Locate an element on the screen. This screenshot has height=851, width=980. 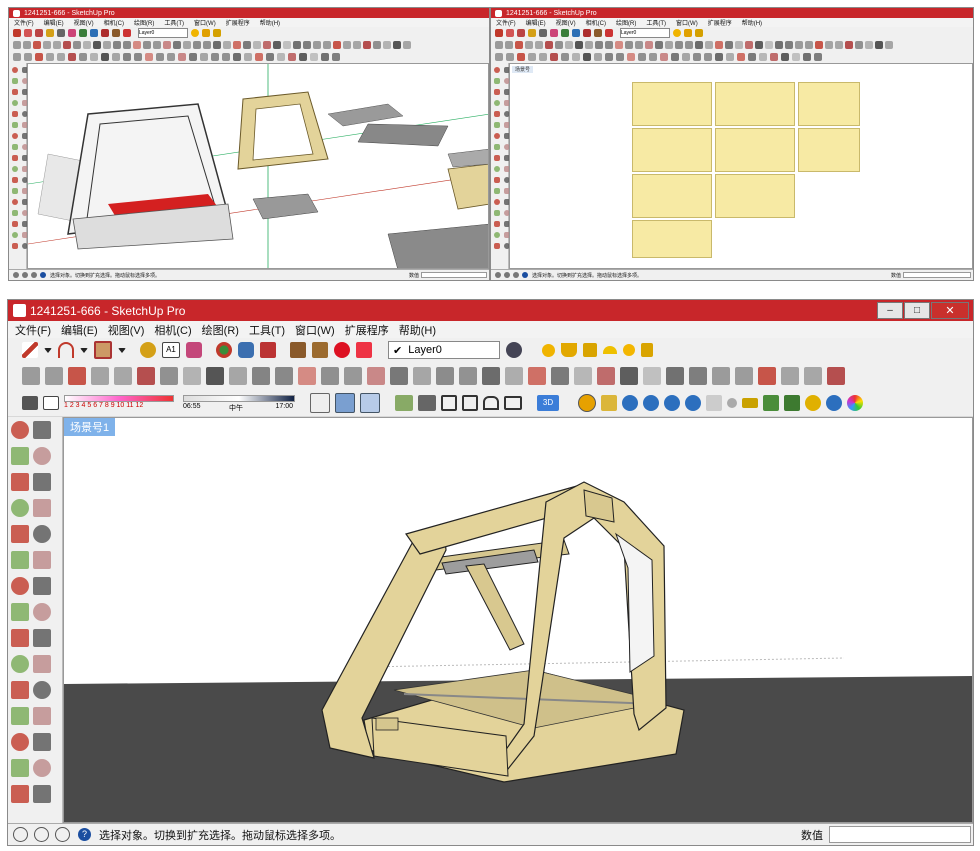
zoom-icon is located at coordinates (105, 33).